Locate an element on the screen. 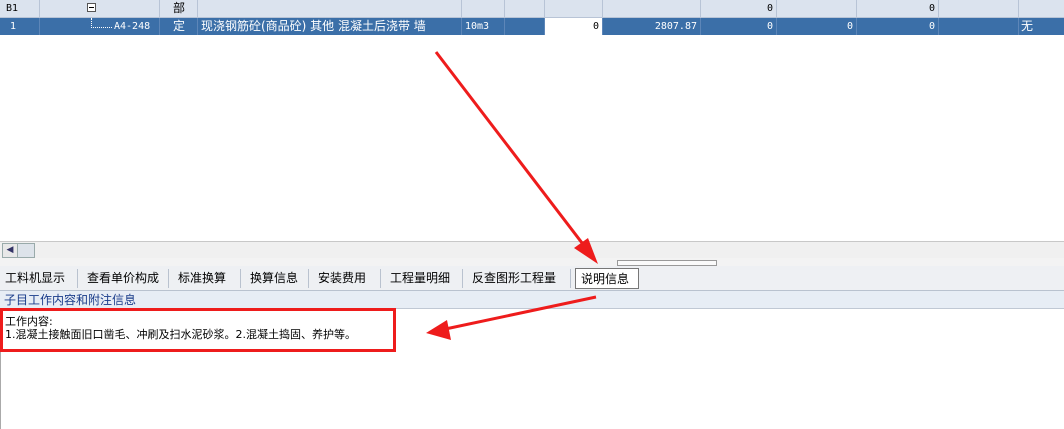 Image resolution: width=1064 pixels, height=429 pixels. quota-name: 现浇钢筋砼(商品砼) 其他 混凝土后浇带 墙 is located at coordinates (330, 26).